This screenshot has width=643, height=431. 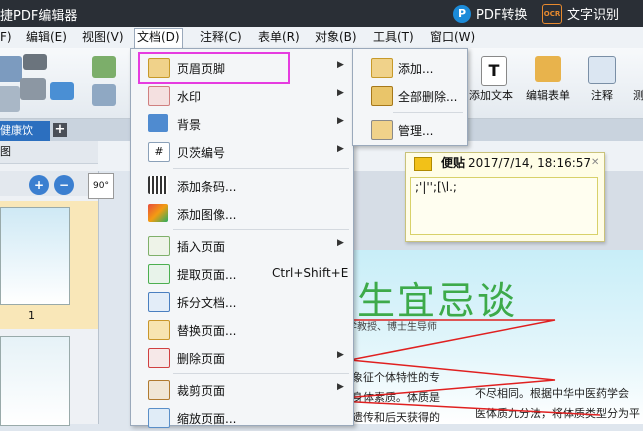 I want to click on extract-page-icon, so click(x=159, y=274).